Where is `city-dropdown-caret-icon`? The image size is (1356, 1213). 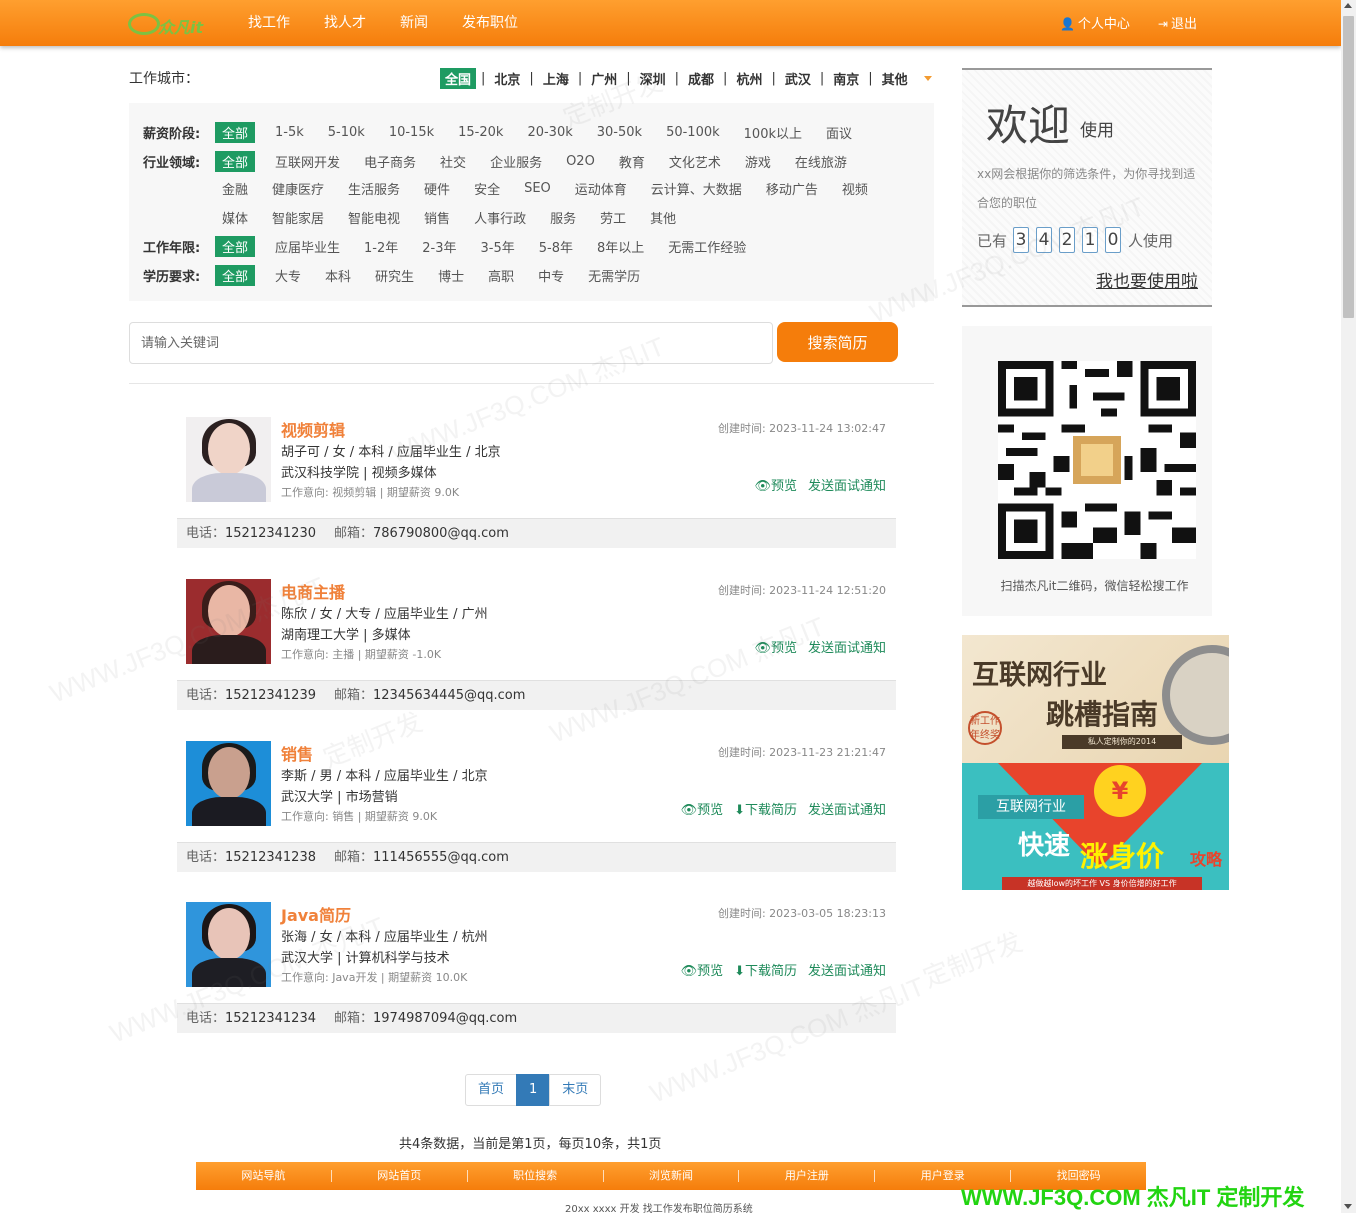 city-dropdown-caret-icon is located at coordinates (927, 78).